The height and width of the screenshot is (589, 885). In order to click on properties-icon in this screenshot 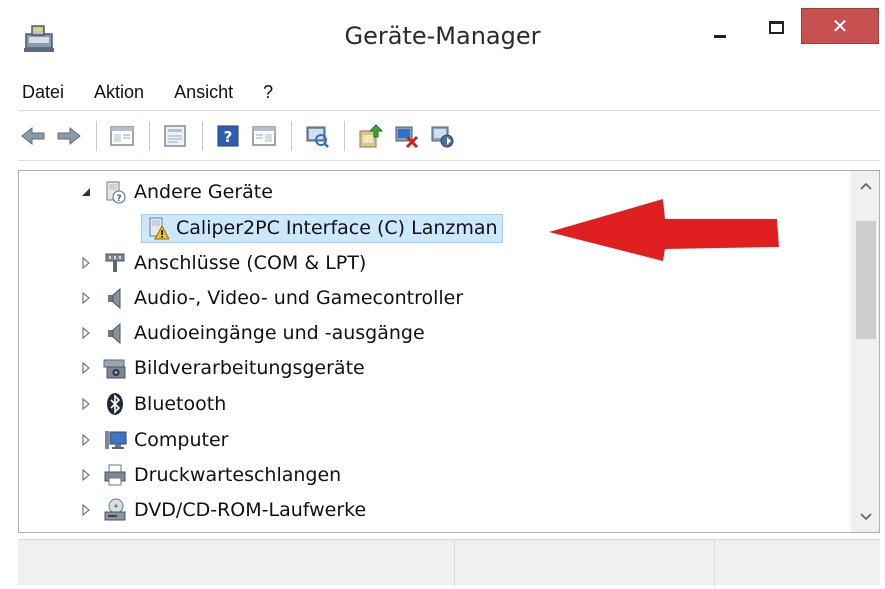, I will do `click(175, 136)`.